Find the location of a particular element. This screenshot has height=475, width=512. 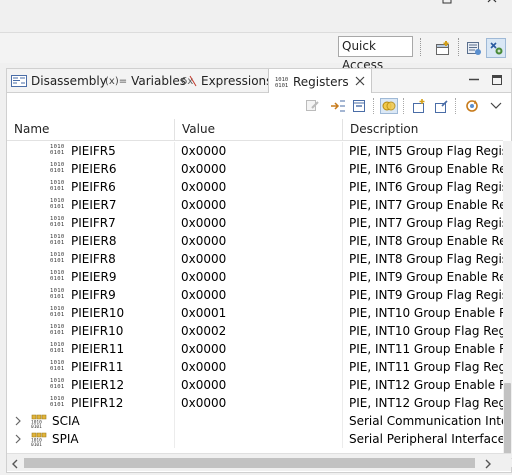

table-row: 1010 0101 SCIA Serial Communication Interf is located at coordinates (255, 421).